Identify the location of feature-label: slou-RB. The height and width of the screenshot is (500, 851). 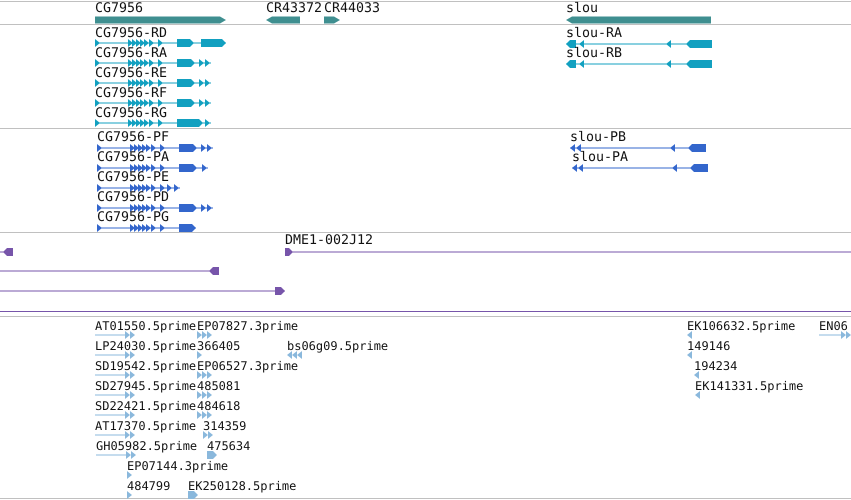
(594, 54).